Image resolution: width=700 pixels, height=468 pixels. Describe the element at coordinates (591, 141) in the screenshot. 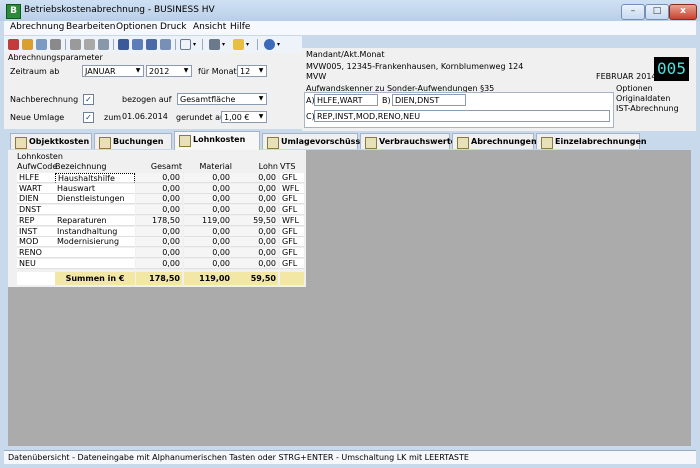

I see `tab-einzelabrechnungen: Einzelabrechnungen` at that location.